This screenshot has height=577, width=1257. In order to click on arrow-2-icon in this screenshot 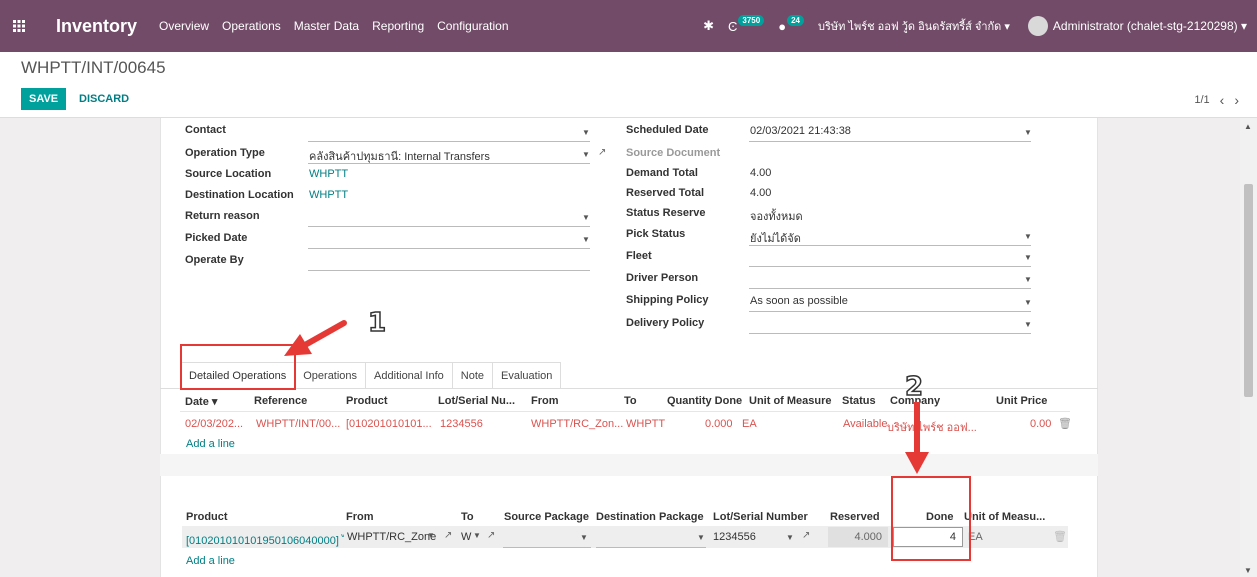, I will do `click(917, 438)`.